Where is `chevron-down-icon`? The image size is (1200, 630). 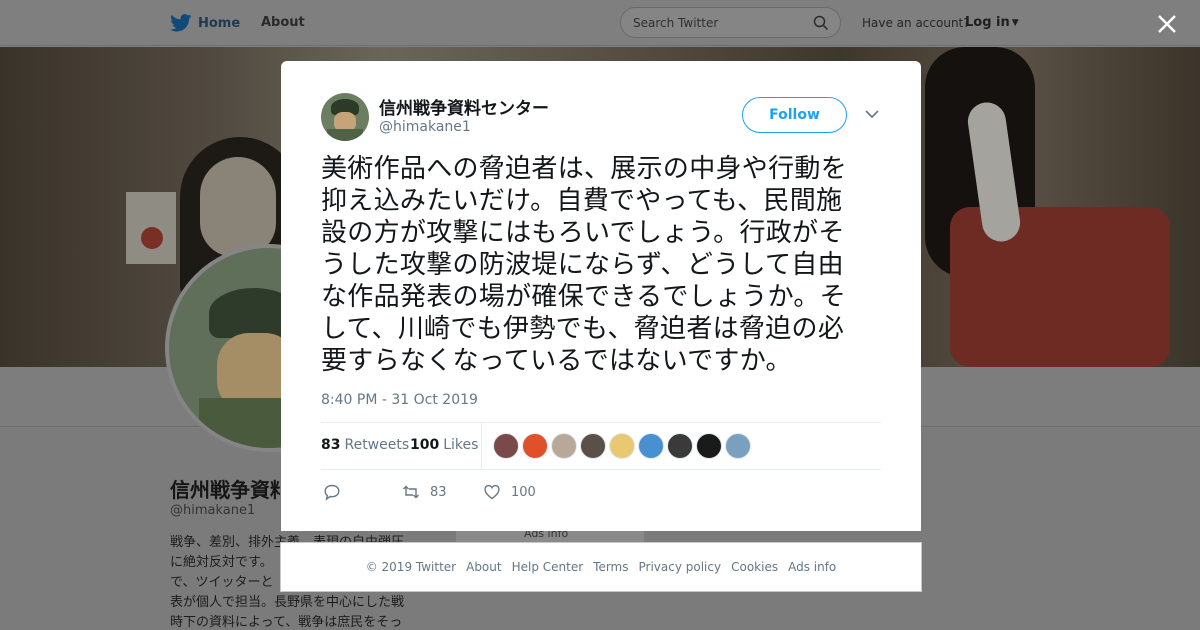
chevron-down-icon is located at coordinates (872, 114).